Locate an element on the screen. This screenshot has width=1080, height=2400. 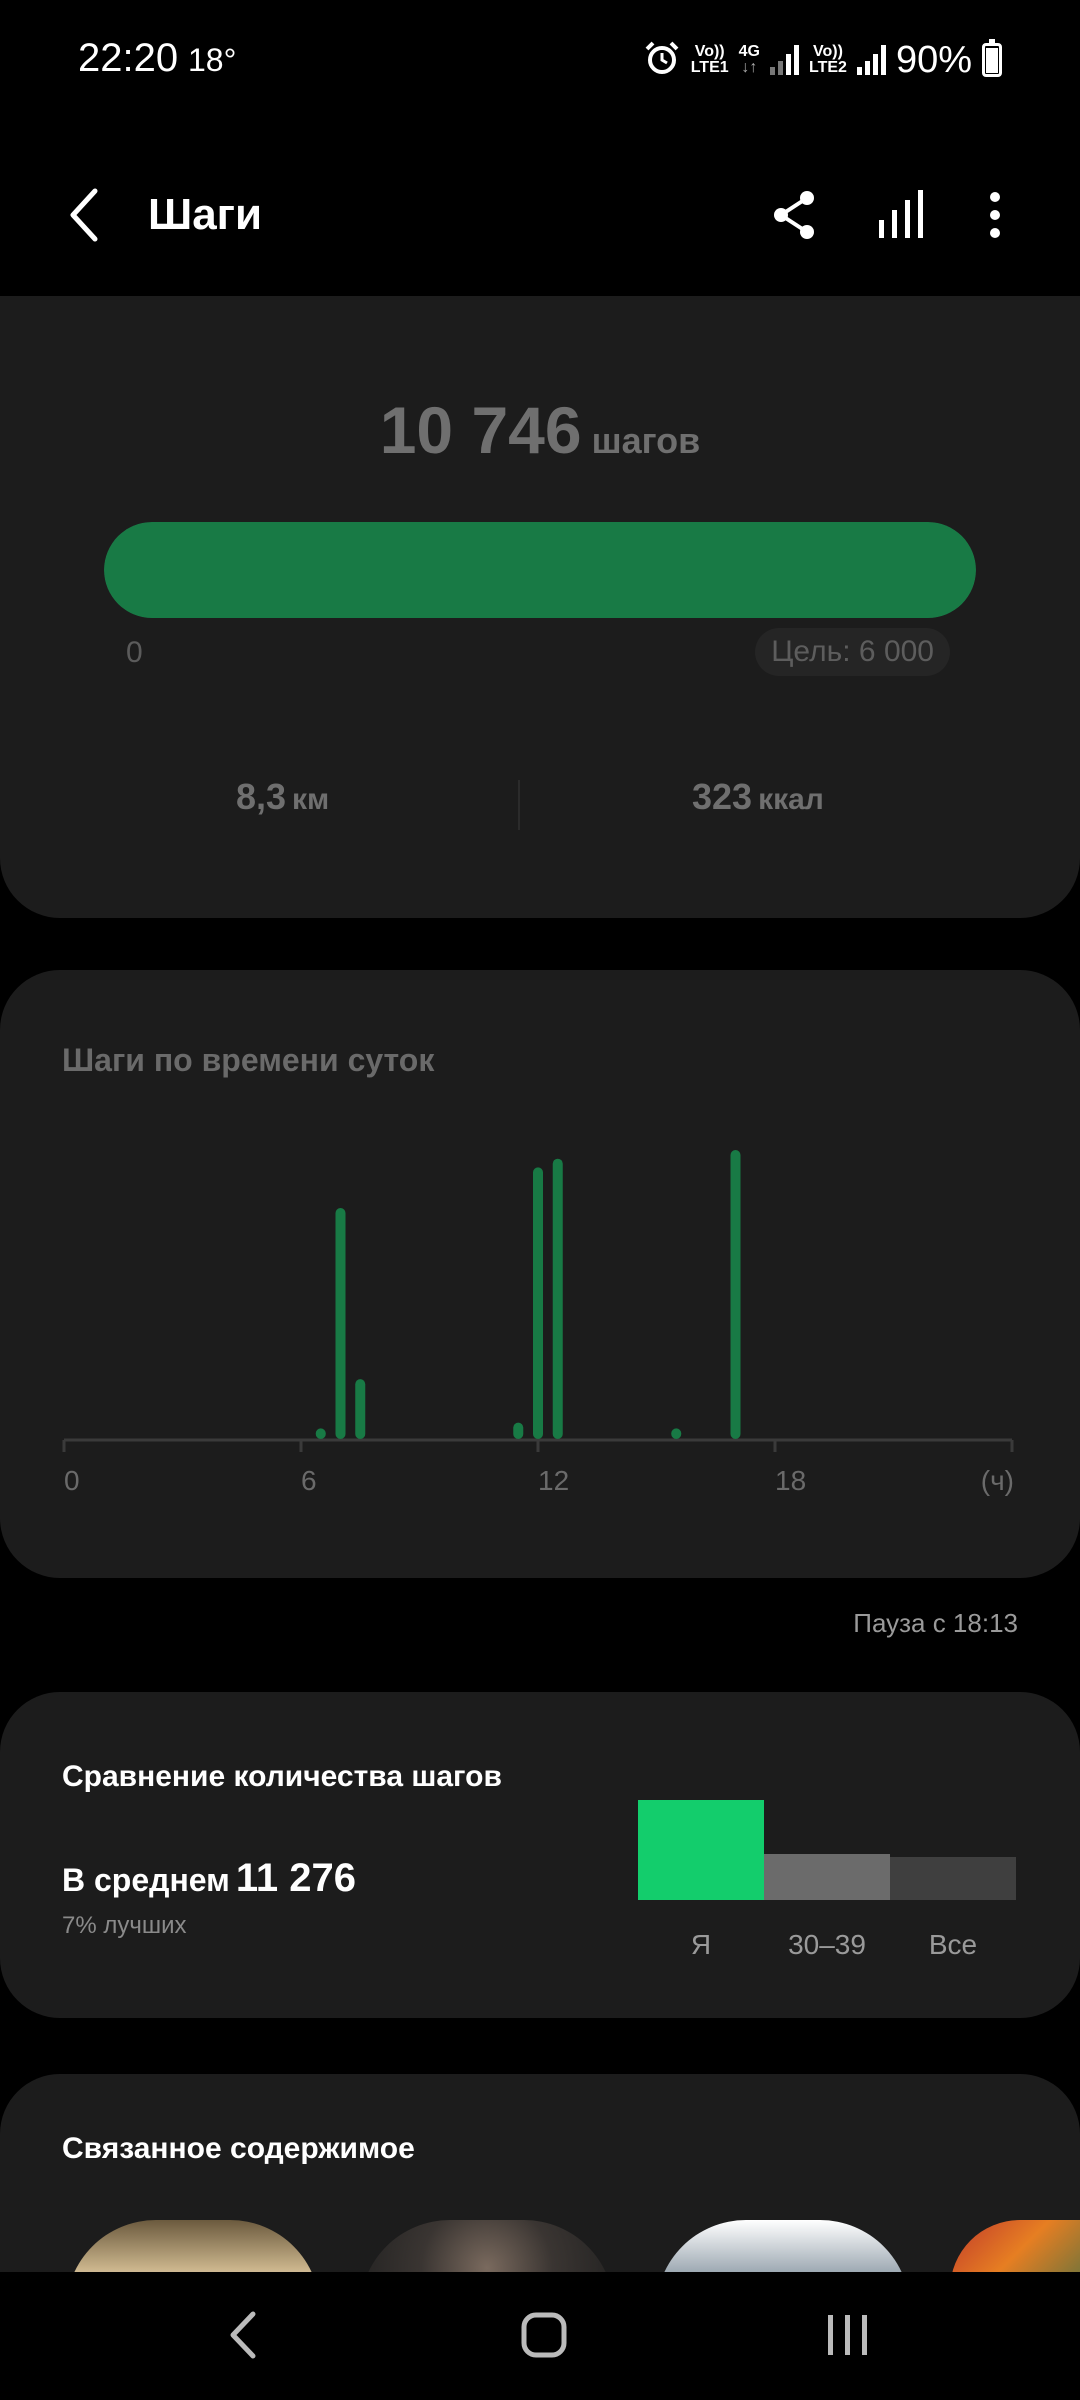
trends-button is located at coordinates (901, 215).